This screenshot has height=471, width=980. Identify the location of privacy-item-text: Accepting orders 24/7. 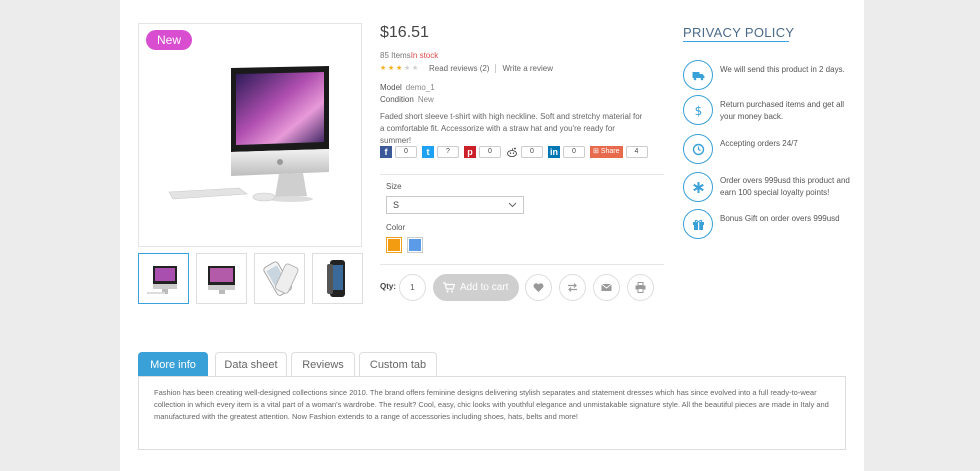
(759, 143).